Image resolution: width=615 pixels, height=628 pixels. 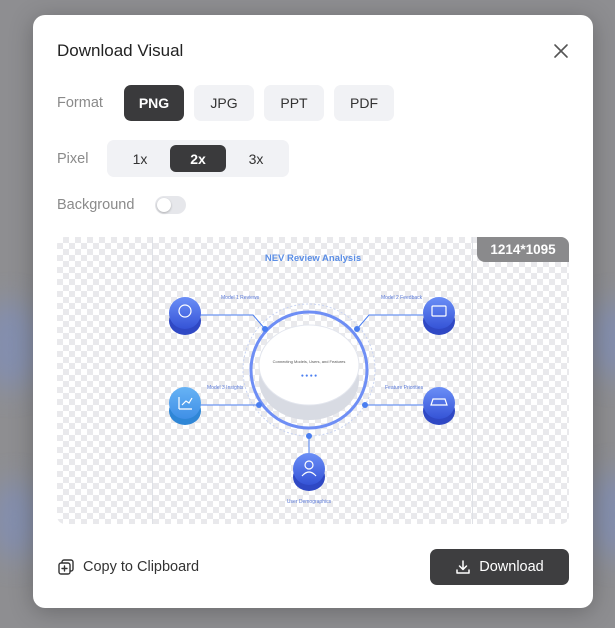 What do you see at coordinates (256, 158) in the screenshot?
I see `pixel-option-3x: 3x` at bounding box center [256, 158].